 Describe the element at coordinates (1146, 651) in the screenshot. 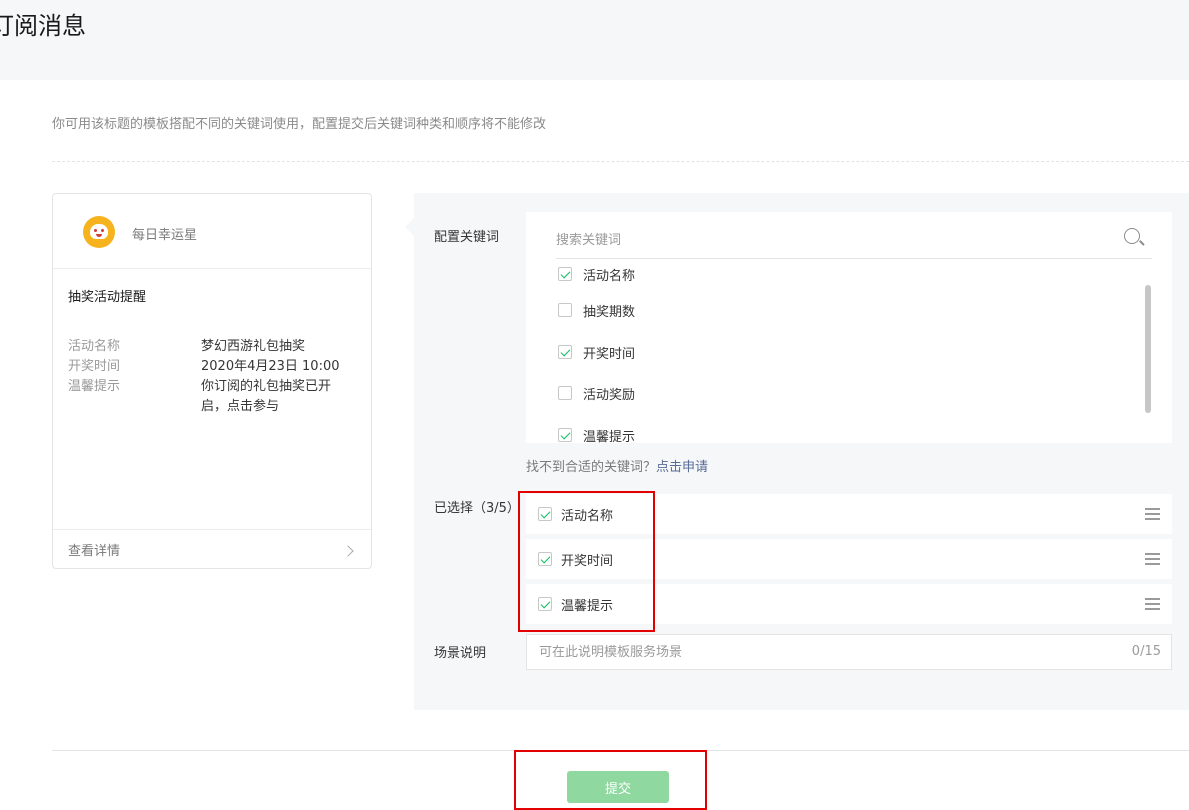

I see `scene-char-count: 0/15` at that location.